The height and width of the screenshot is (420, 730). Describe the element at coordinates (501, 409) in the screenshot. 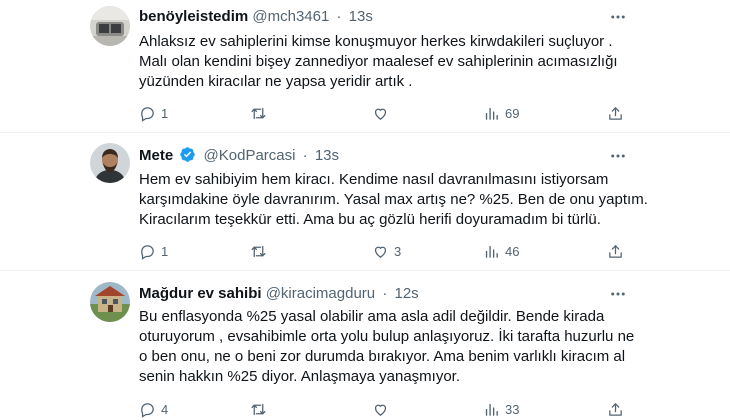

I see `views-button: 33` at that location.